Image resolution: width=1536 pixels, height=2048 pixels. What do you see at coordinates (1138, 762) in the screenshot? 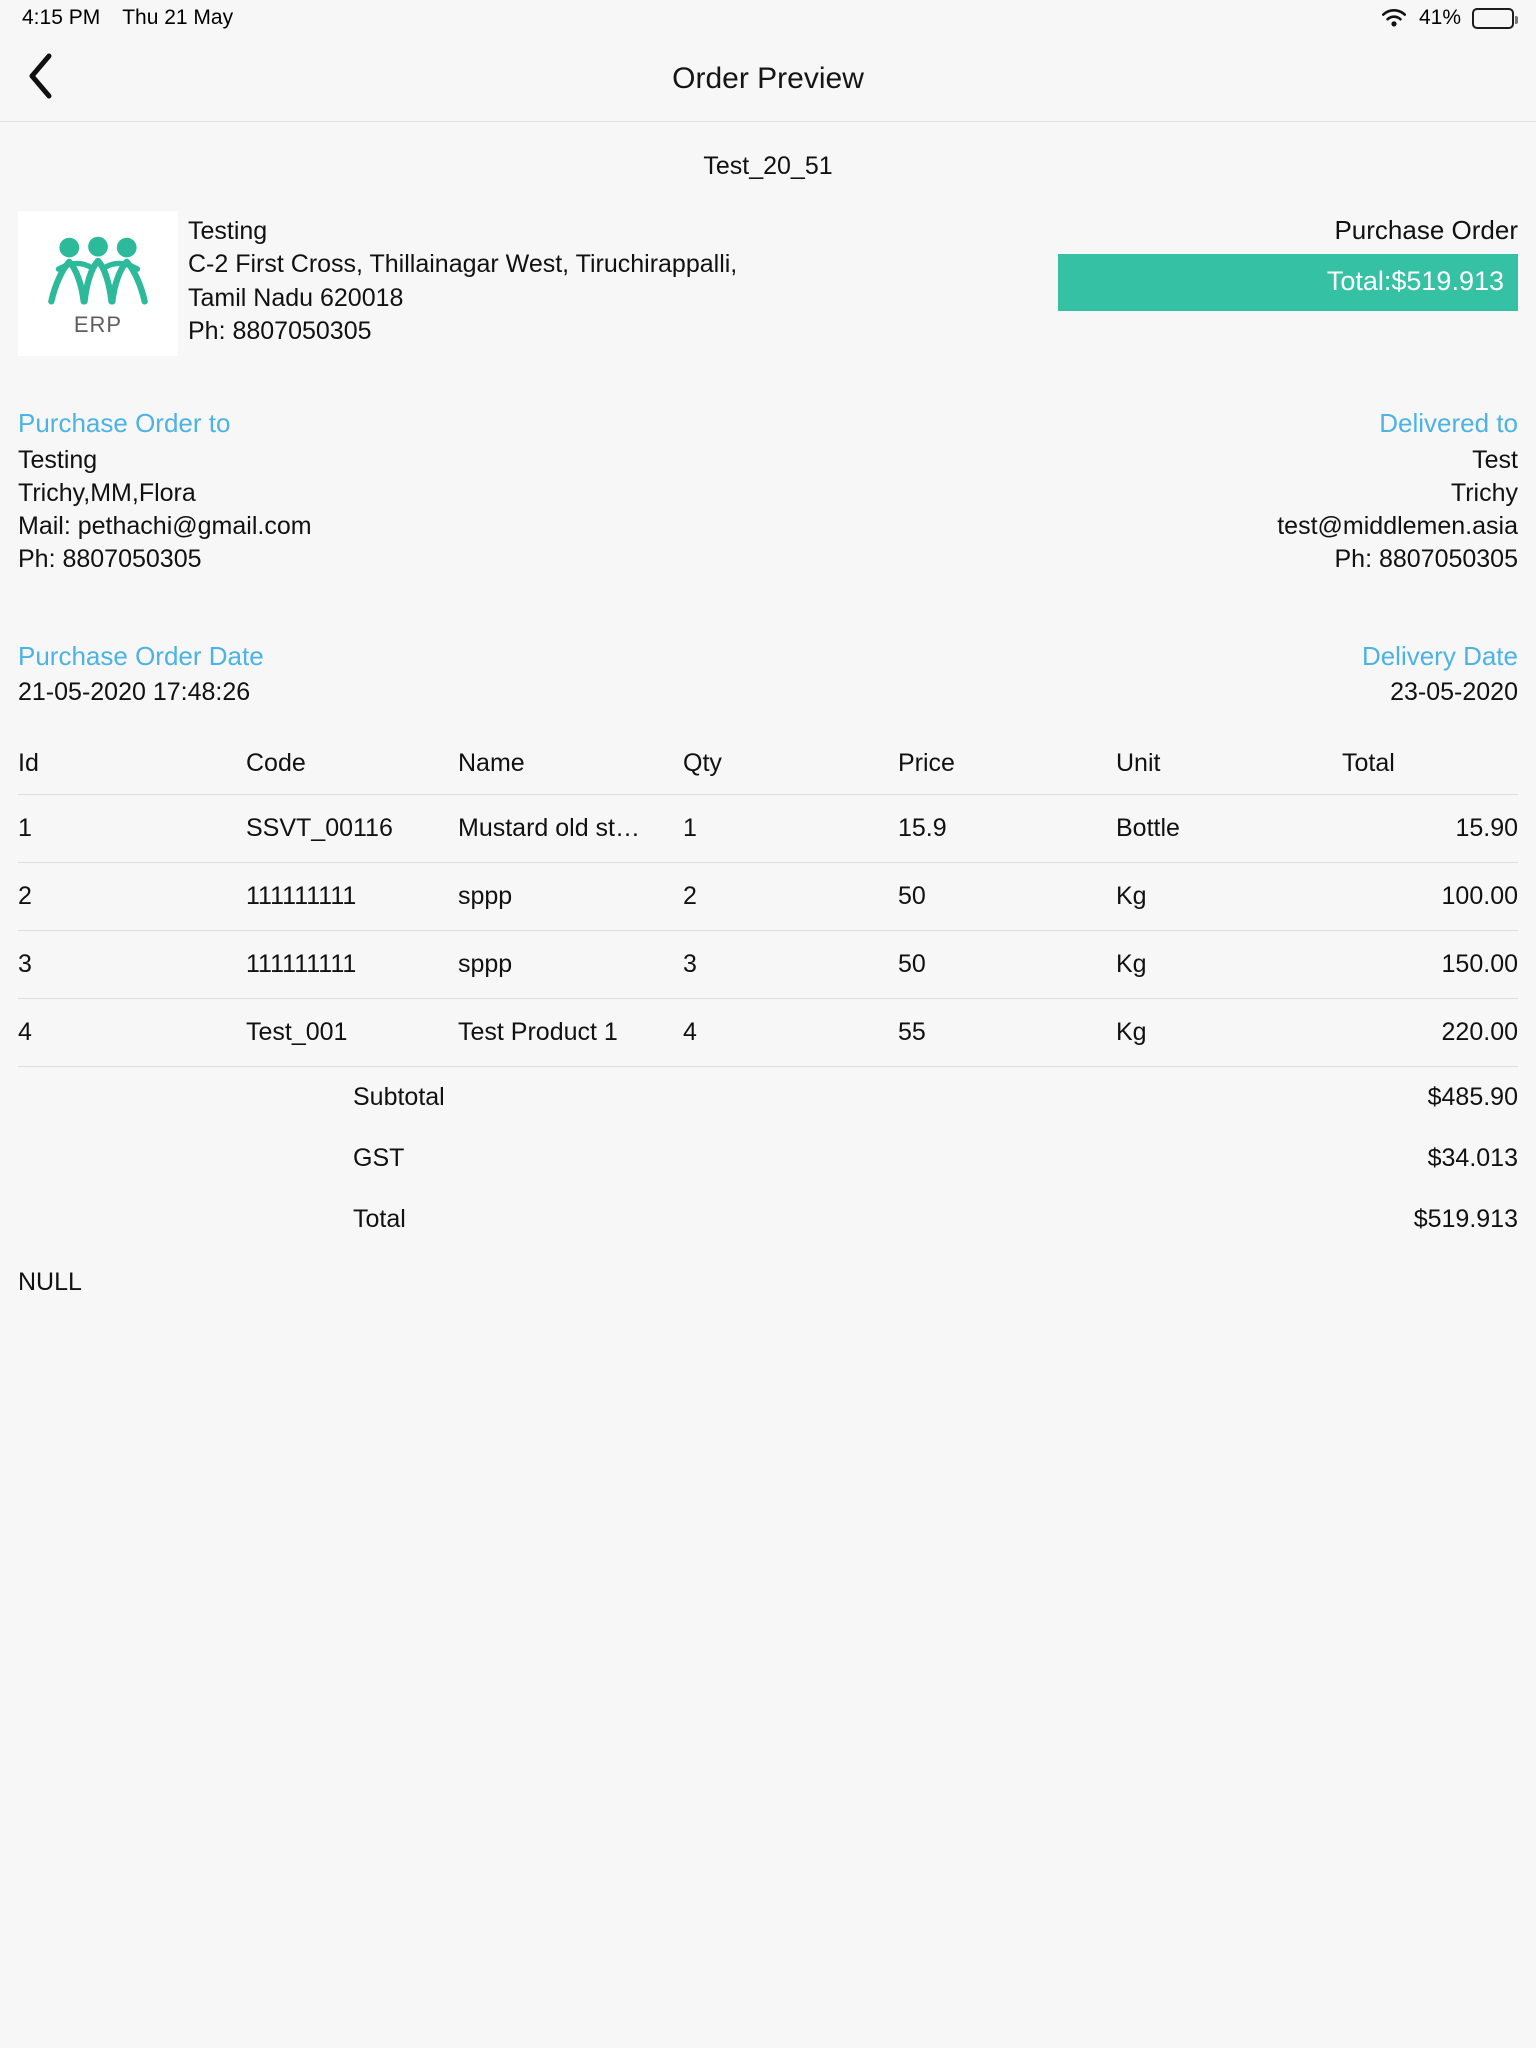
I see `header-unit: Unit` at bounding box center [1138, 762].